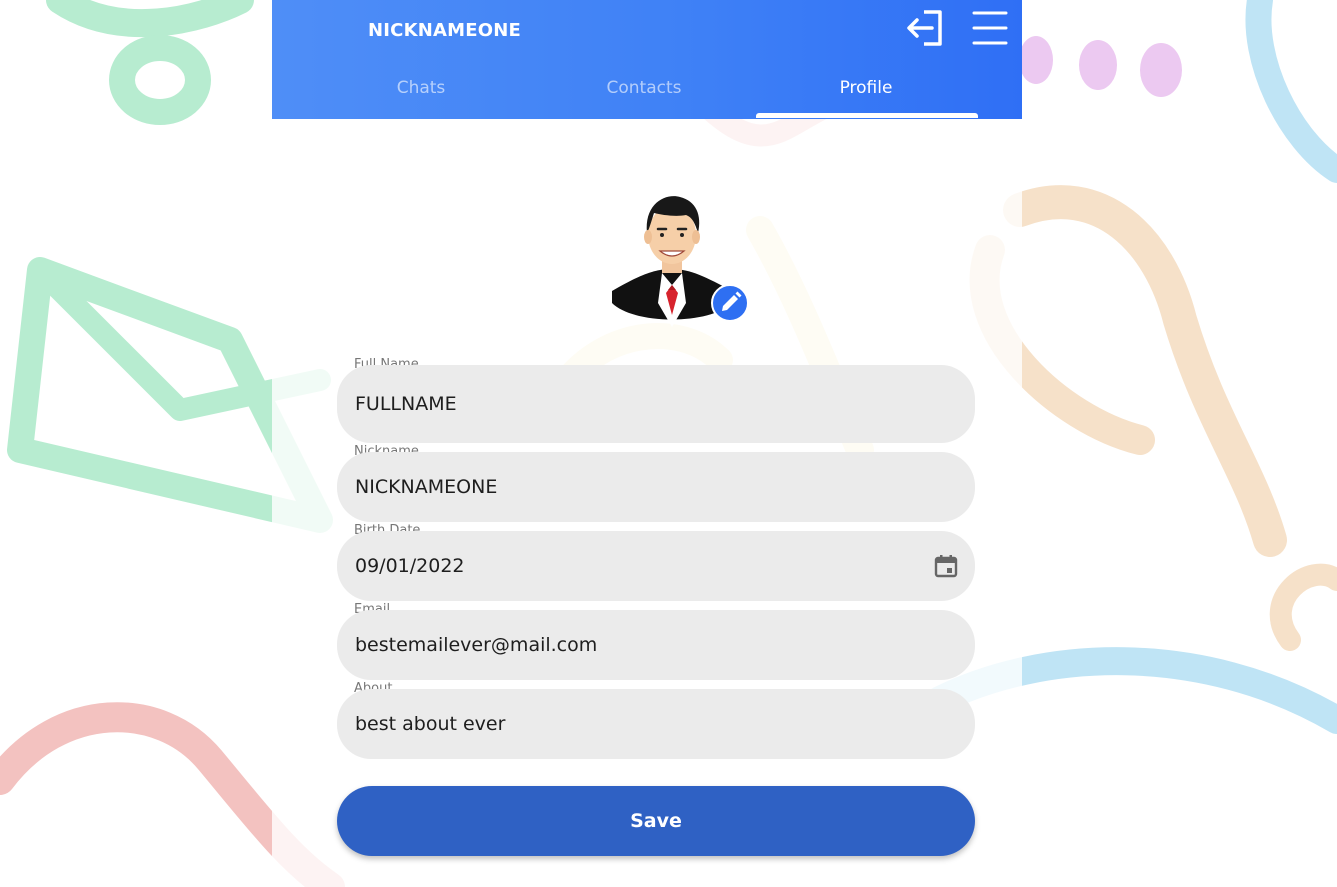  What do you see at coordinates (866, 88) in the screenshot?
I see `tab-profile: Profile` at bounding box center [866, 88].